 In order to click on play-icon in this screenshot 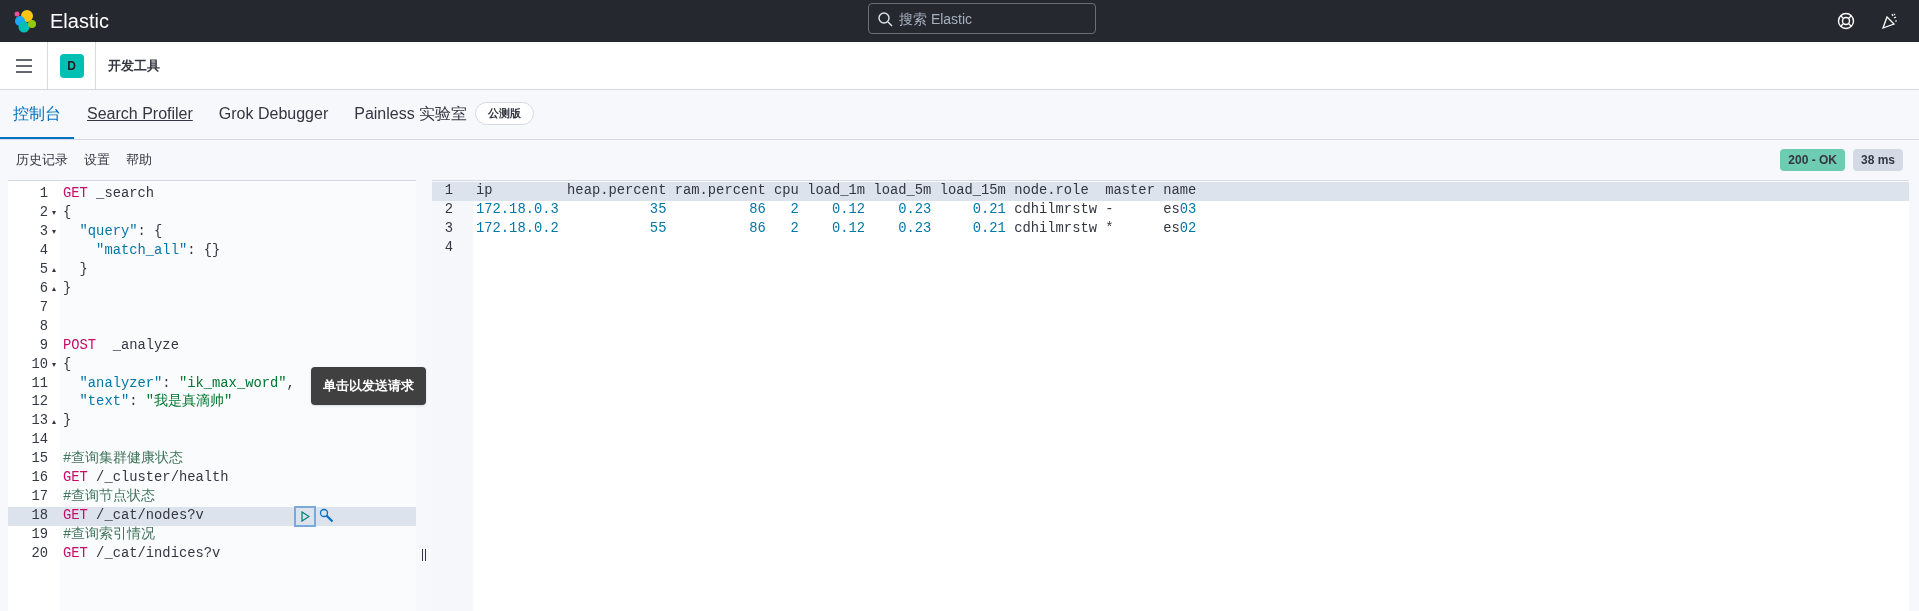, I will do `click(305, 516)`.